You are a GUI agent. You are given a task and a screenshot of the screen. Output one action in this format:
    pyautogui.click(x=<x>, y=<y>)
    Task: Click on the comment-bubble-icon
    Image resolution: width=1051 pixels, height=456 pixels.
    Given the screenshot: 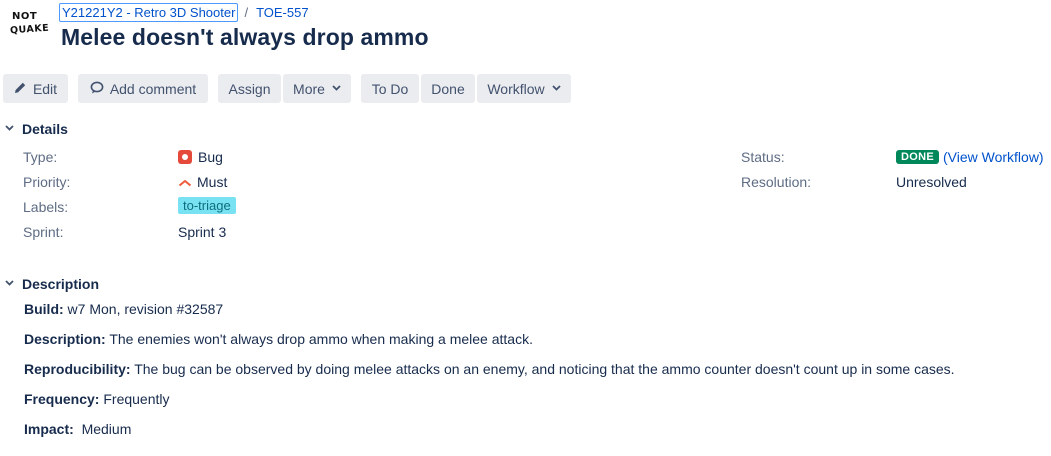 What is the action you would take?
    pyautogui.click(x=97, y=89)
    